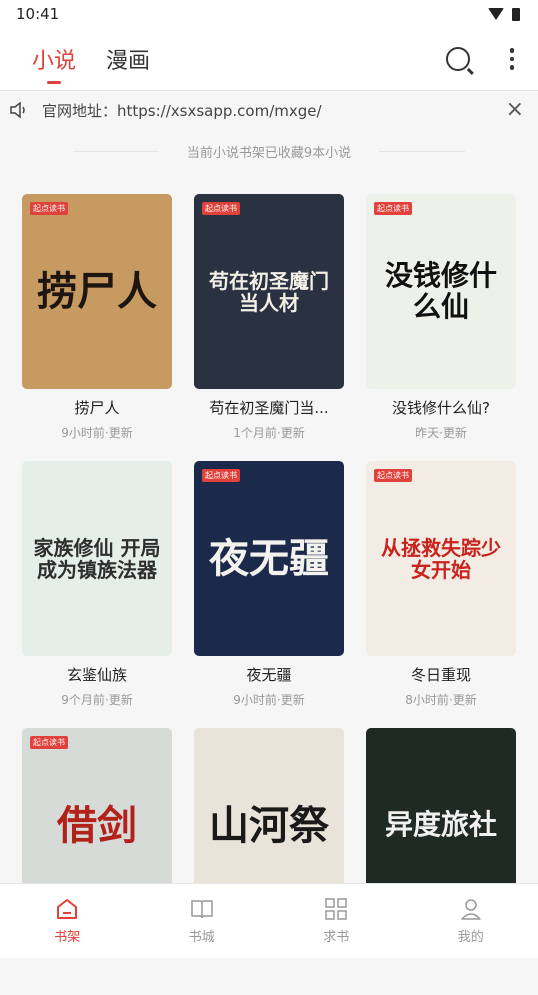 The image size is (538, 995). I want to click on book-item: 起点读书没钱修什么仙没钱修什么仙? 昨天·更新, so click(441, 327).